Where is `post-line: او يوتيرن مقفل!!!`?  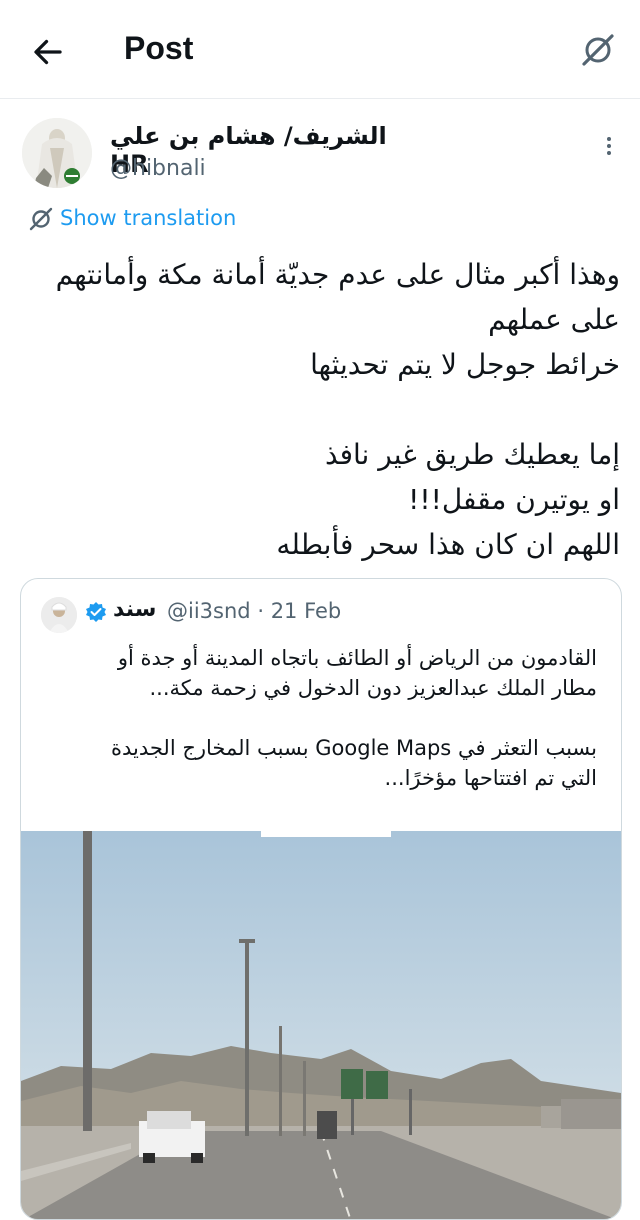 post-line: او يوتيرن مقفل!!! is located at coordinates (514, 499).